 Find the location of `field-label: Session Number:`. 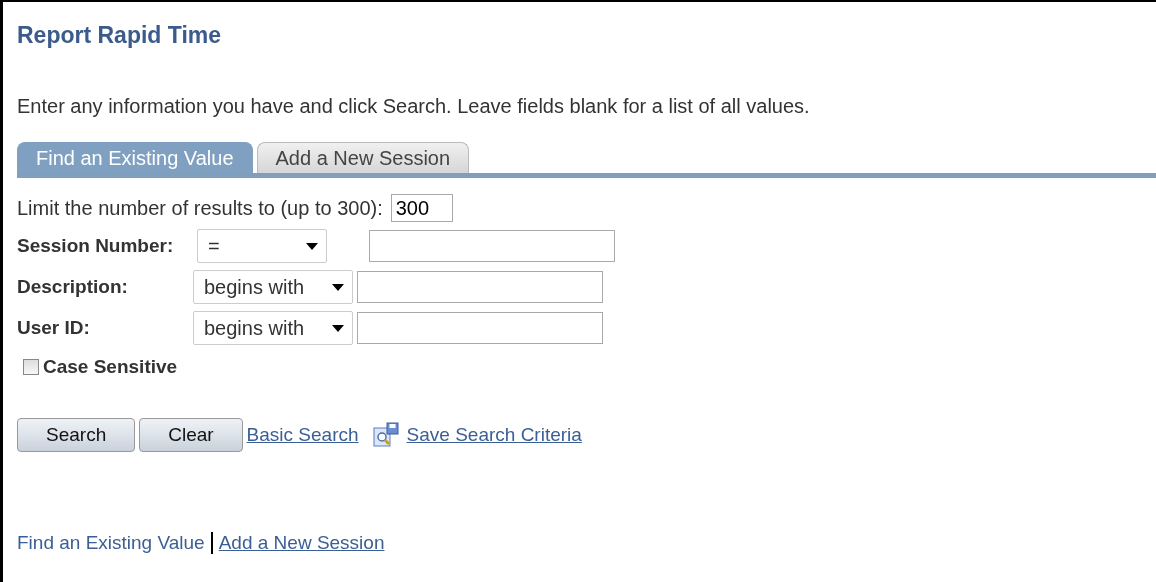

field-label: Session Number: is located at coordinates (96, 246).